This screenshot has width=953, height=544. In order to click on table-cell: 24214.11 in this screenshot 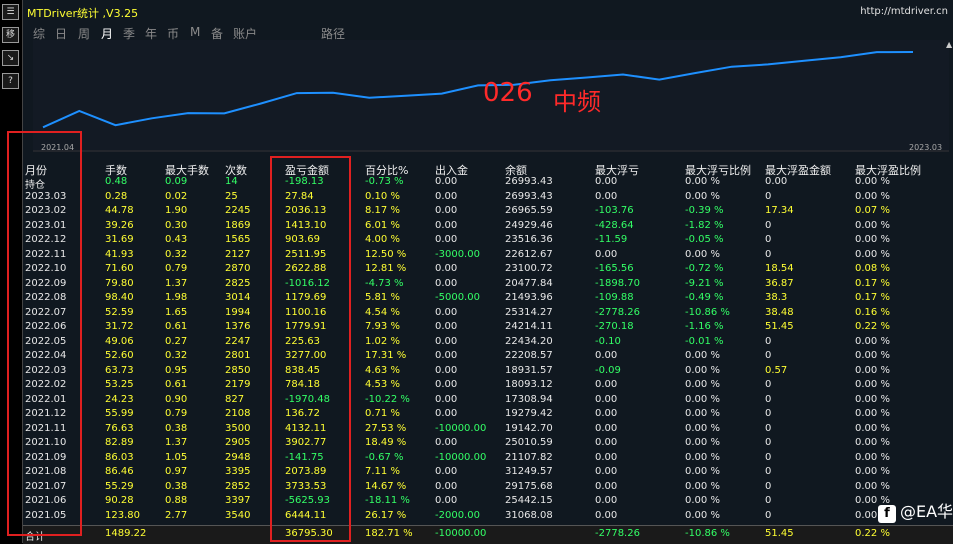, I will do `click(529, 326)`.